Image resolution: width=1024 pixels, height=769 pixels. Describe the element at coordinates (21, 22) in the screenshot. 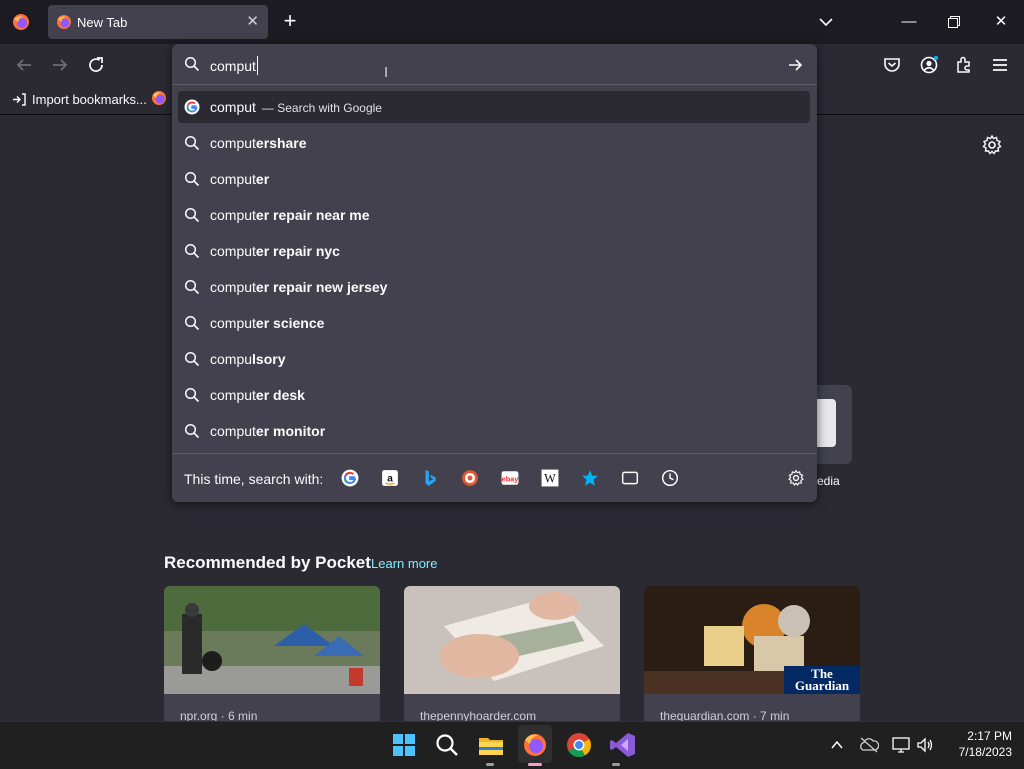

I see `firefox-menu-icon` at that location.